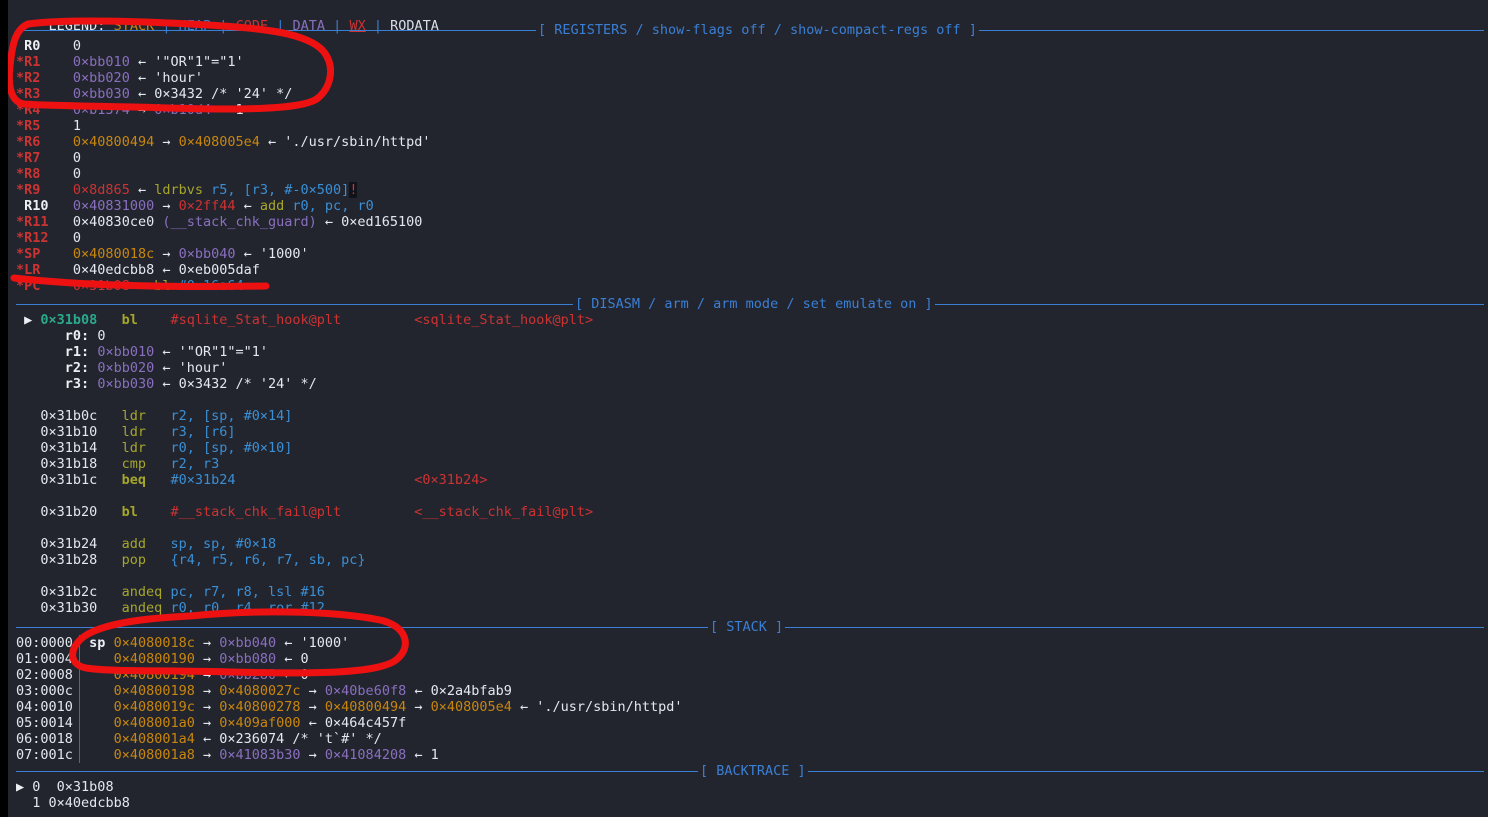 The image size is (1488, 817). Describe the element at coordinates (451, 480) in the screenshot. I see `disasm-target-comment: <0×31b24>` at that location.